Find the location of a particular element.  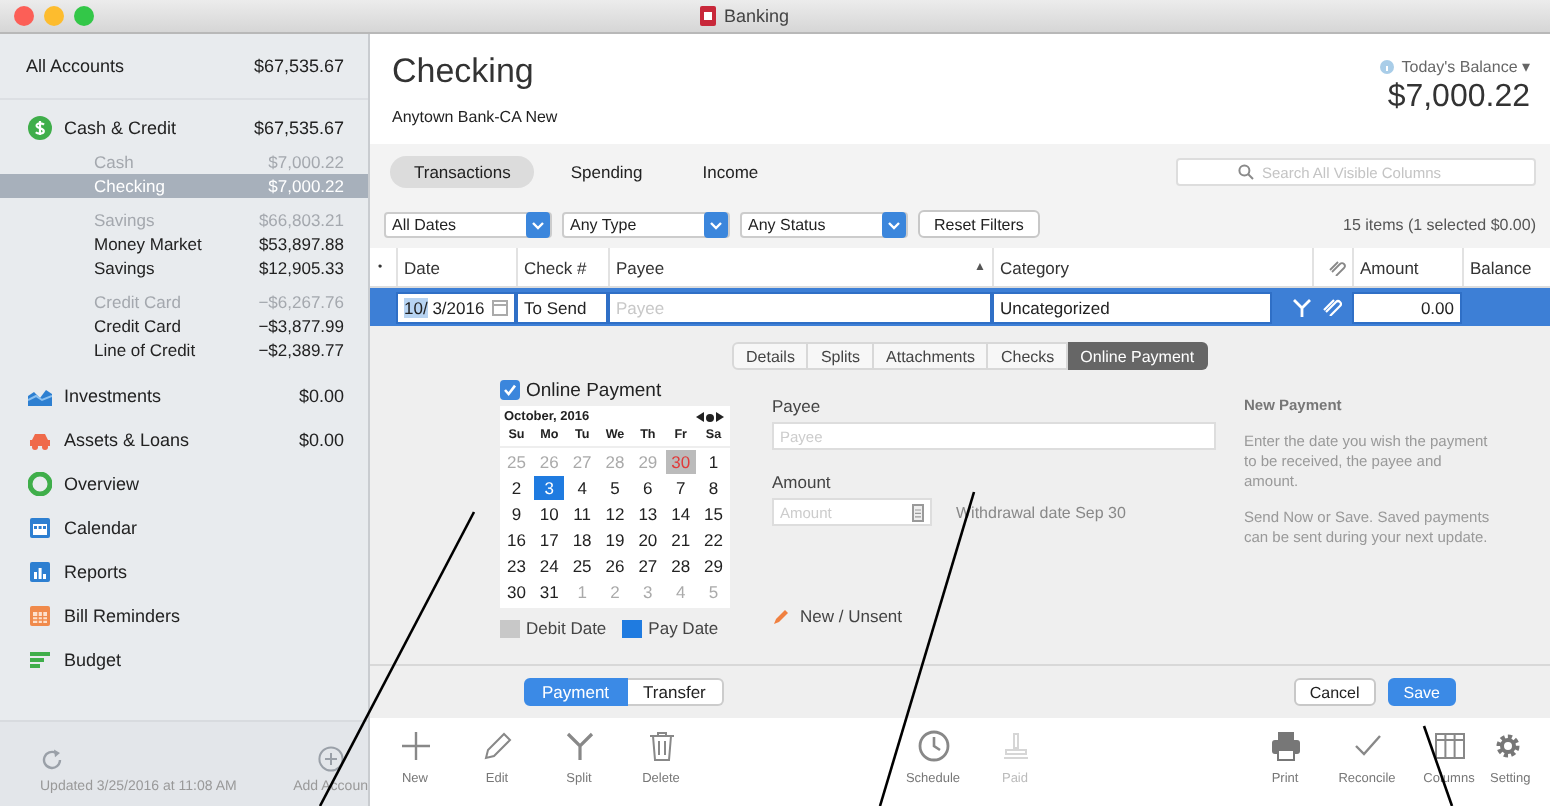

save-button: Save is located at coordinates (1421, 692).